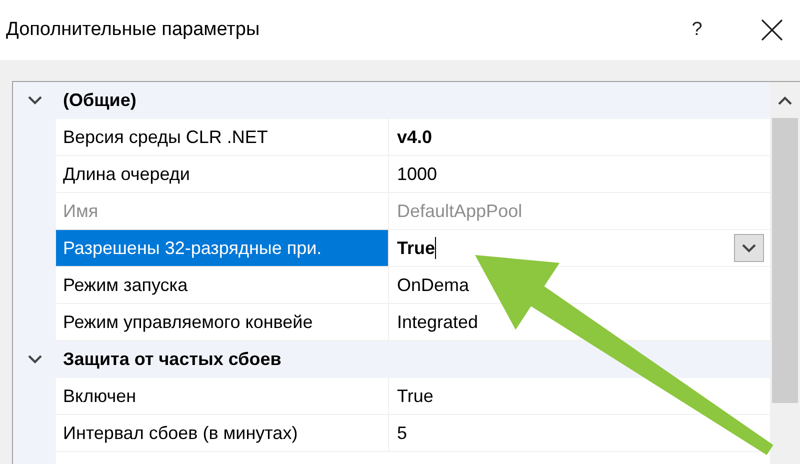 This screenshot has width=800, height=464. I want to click on property-name: Длина очереди, so click(222, 174).